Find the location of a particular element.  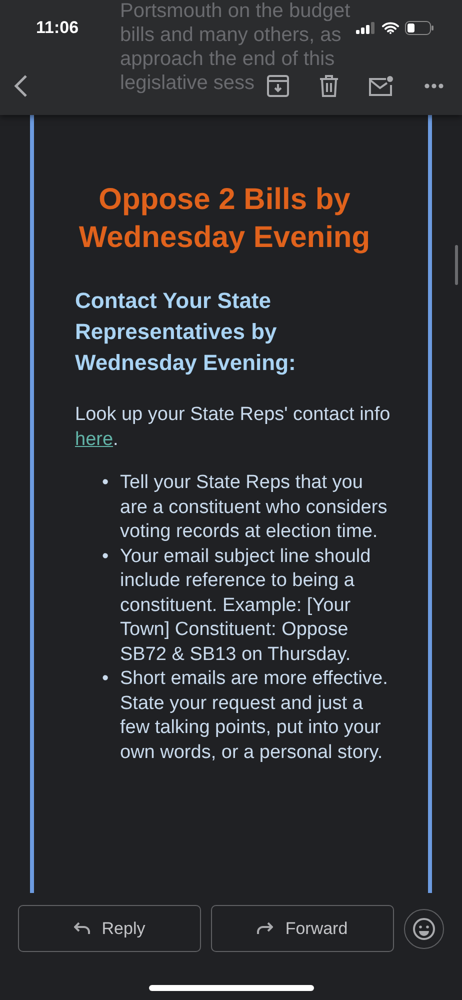

faded-text: bills and many others, as is located at coordinates (231, 35).